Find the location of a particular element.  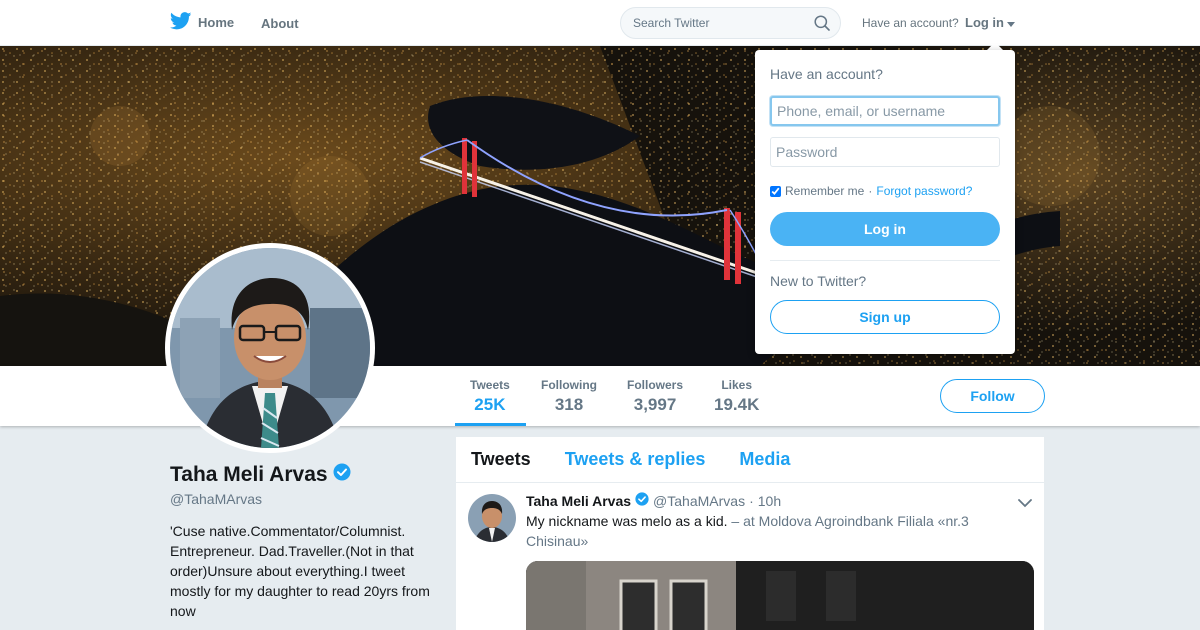

stat-tweets: Tweets 25K is located at coordinates (490, 396).